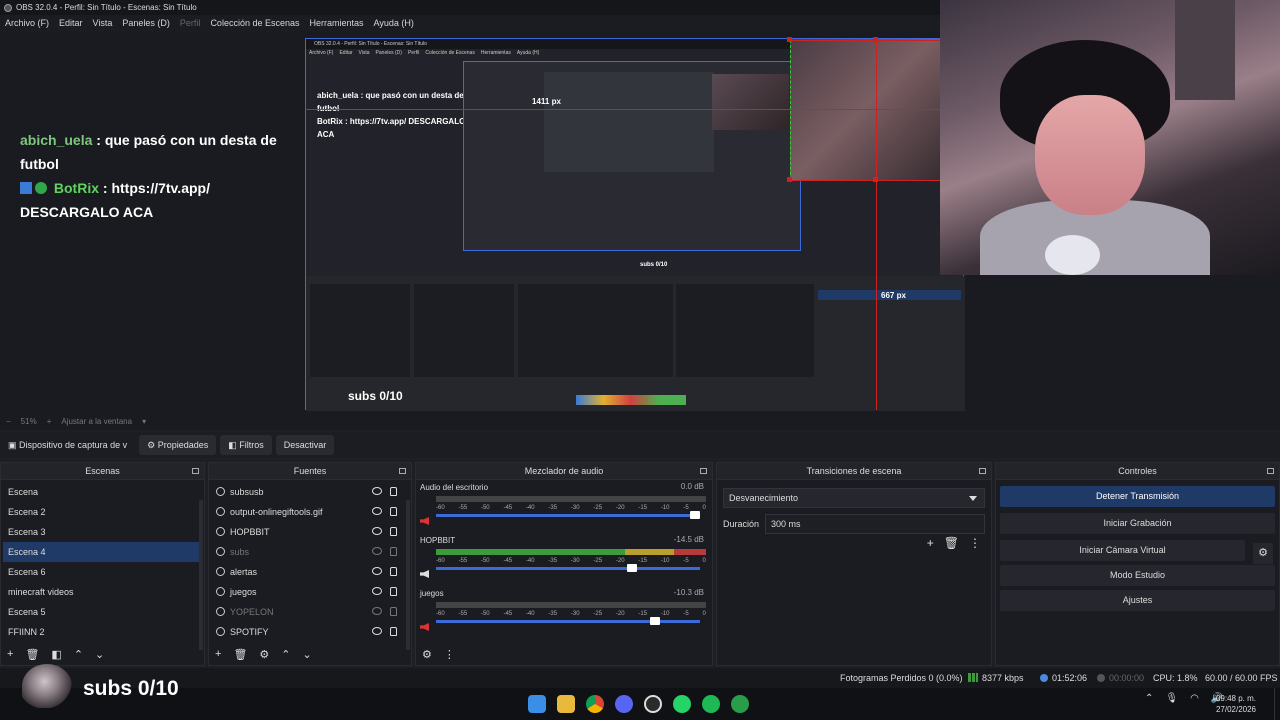 Image resolution: width=1280 pixels, height=720 pixels. Describe the element at coordinates (653, 704) in the screenshot. I see `obs-taskbar-icon` at that location.